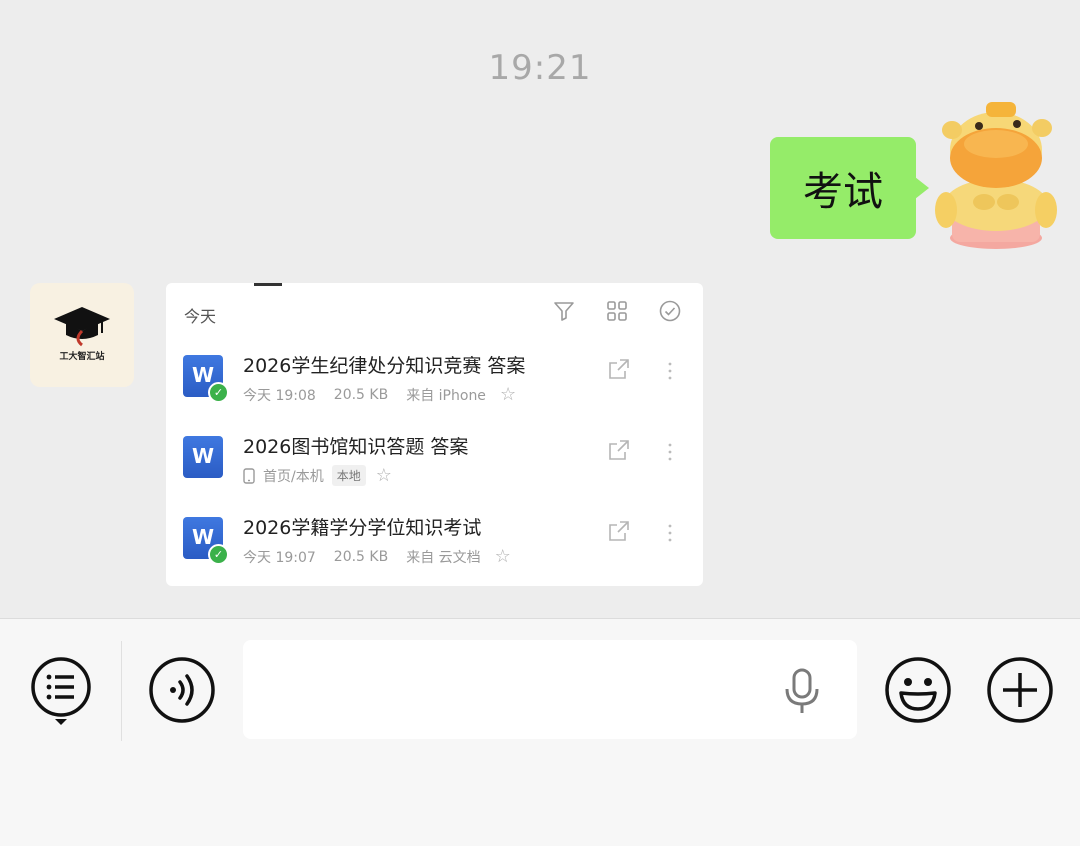  I want to click on contact-avatar: 工大智汇站, so click(82, 335).